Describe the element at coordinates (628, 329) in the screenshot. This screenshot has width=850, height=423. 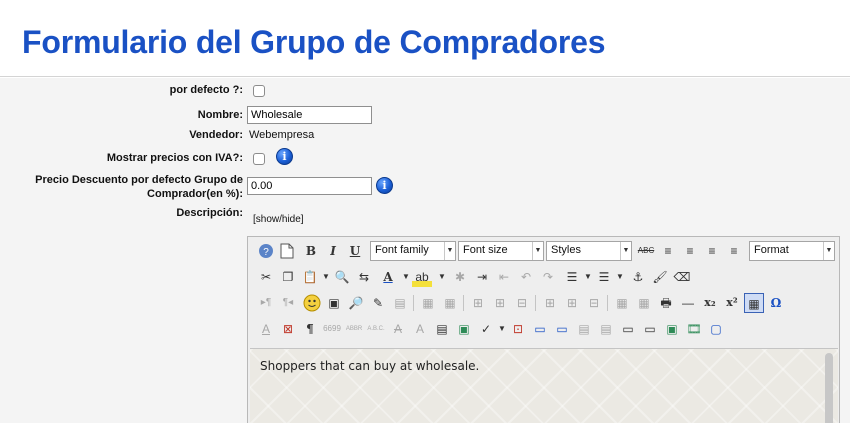
I see `insert-date-icon: ▭` at that location.